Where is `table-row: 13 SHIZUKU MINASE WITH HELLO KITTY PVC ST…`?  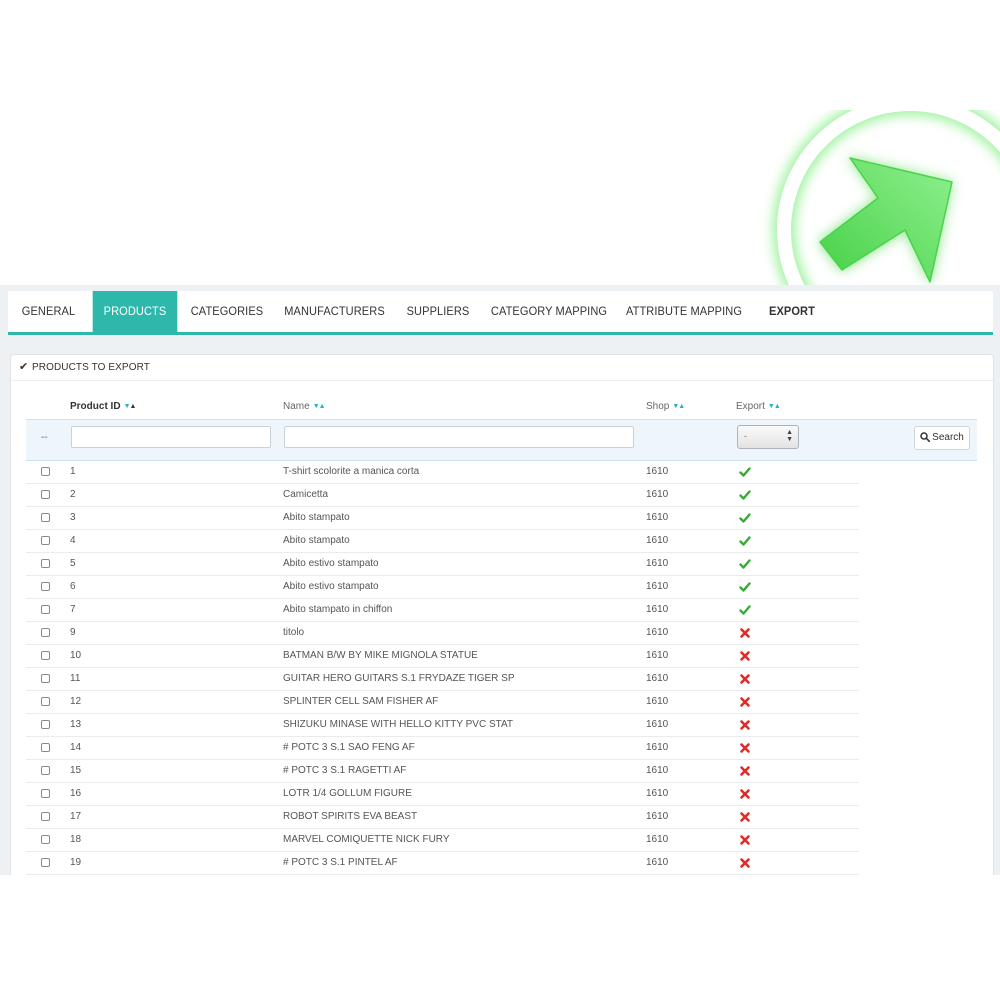 table-row: 13 SHIZUKU MINASE WITH HELLO KITTY PVC ST… is located at coordinates (442, 725).